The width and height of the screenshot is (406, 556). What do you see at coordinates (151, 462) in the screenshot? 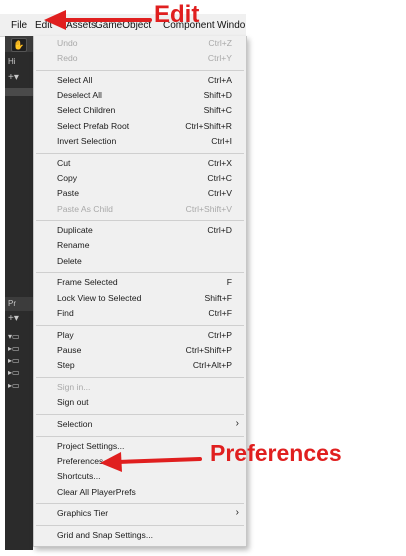
I see `preferences-arrow-icon` at bounding box center [151, 462].